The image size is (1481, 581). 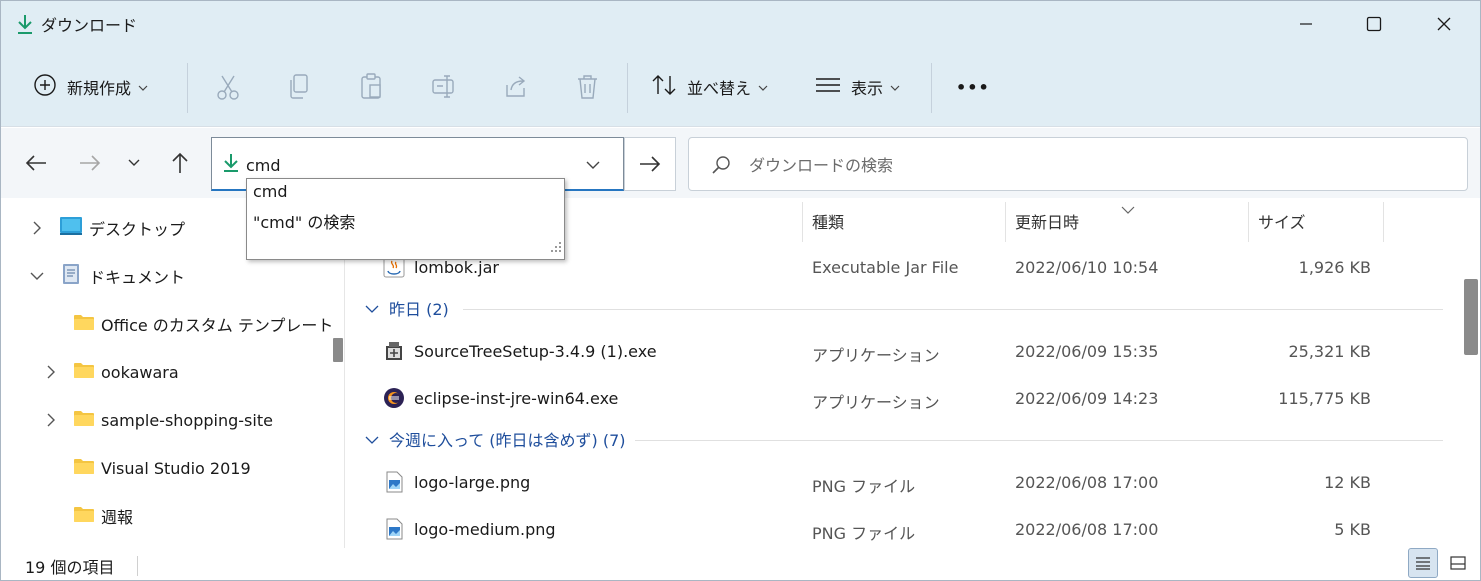 I want to click on group-divider, so click(x=953, y=309).